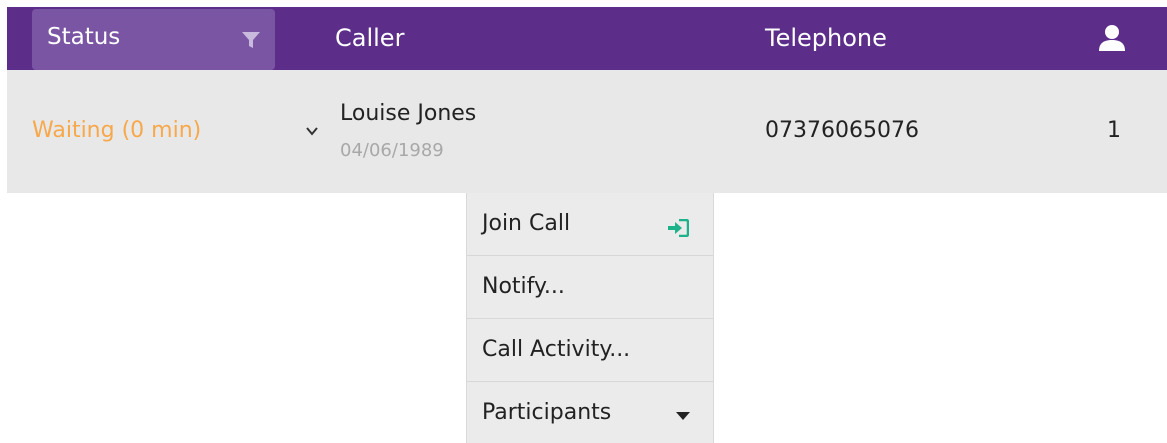 The height and width of the screenshot is (443, 1167). What do you see at coordinates (84, 37) in the screenshot?
I see `status-header-label: Status` at bounding box center [84, 37].